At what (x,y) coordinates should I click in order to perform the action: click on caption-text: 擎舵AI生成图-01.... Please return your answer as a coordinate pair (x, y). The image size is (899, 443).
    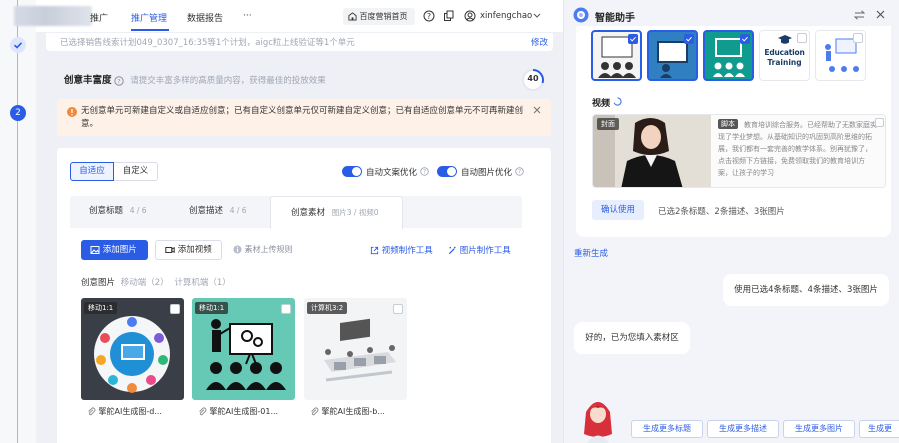
    Looking at the image, I should click on (244, 411).